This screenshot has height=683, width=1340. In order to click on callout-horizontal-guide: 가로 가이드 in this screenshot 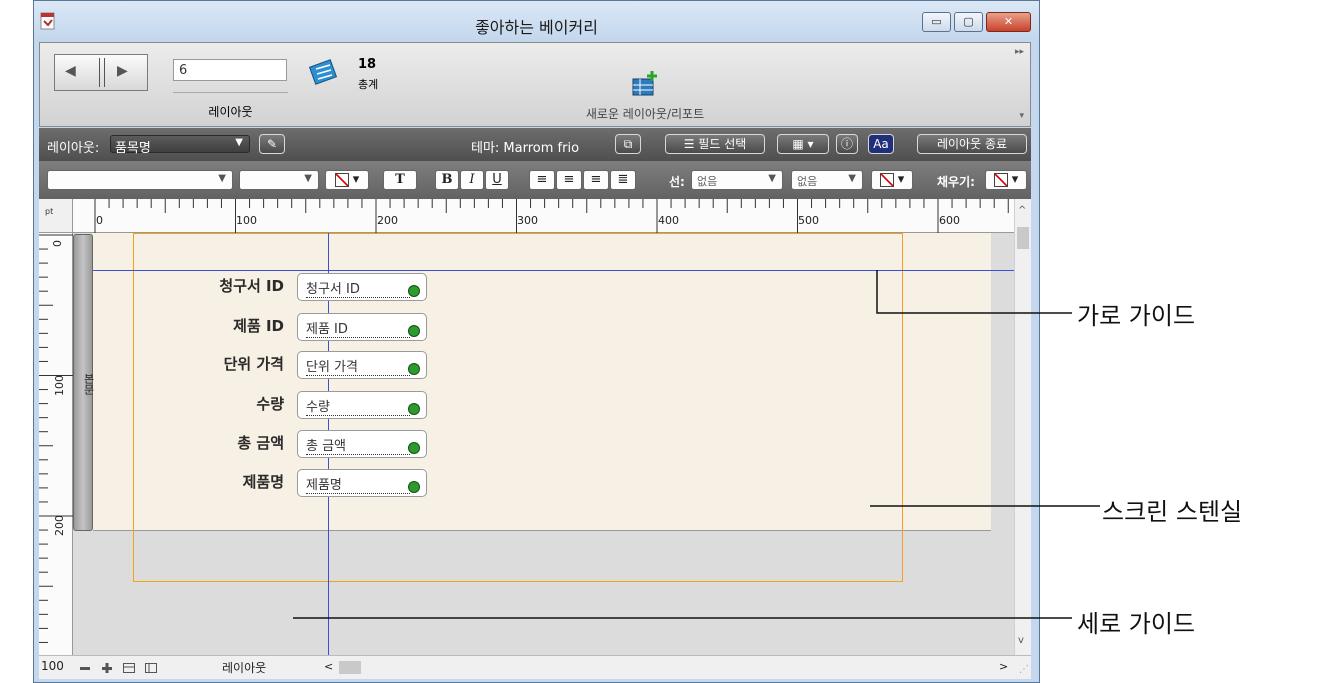, I will do `click(1136, 316)`.